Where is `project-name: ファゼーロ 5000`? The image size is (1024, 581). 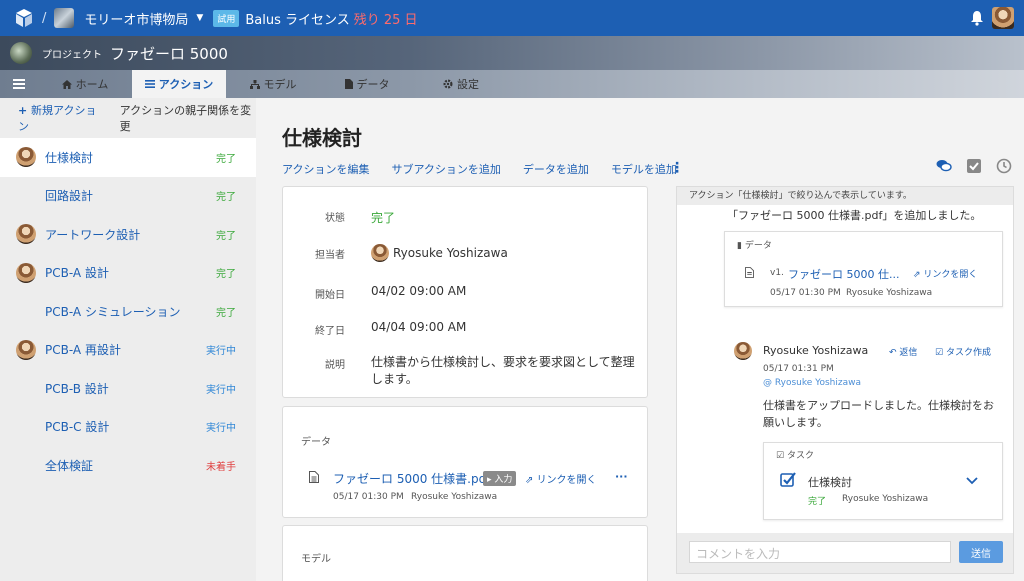
project-name: ファゼーロ 5000 is located at coordinates (169, 53).